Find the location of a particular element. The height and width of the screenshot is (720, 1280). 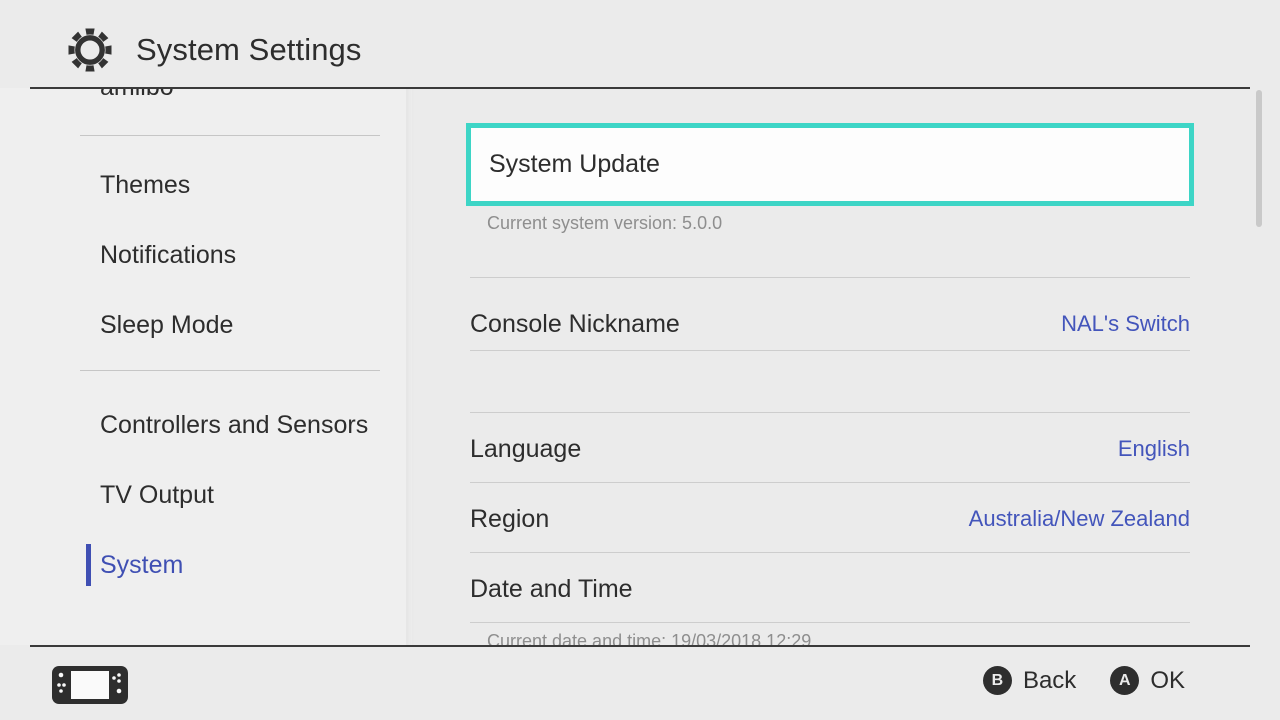

sidebar-item-system: System is located at coordinates (206, 565).